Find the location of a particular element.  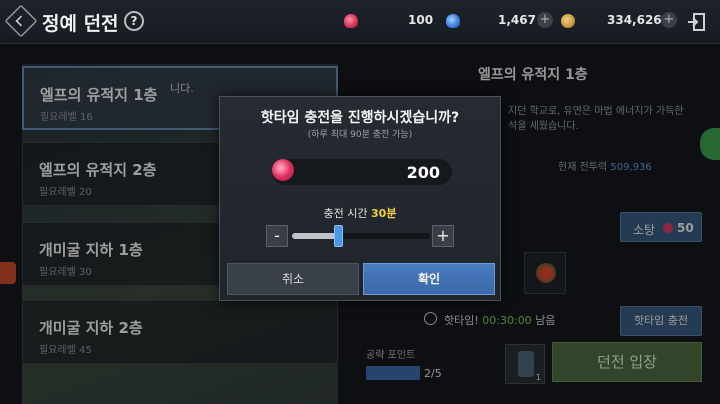

cancel-button: 취소 is located at coordinates (293, 279).